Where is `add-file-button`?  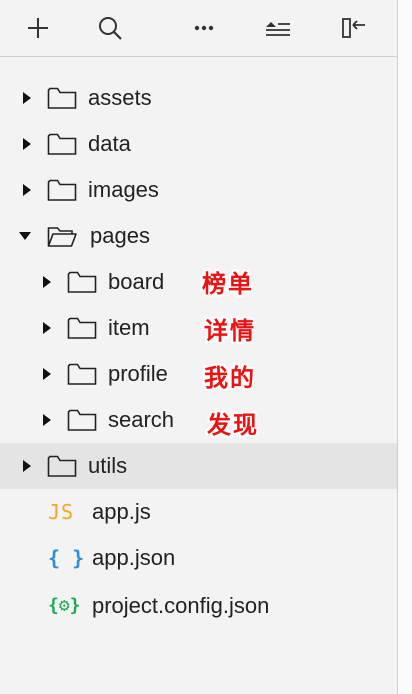 add-file-button is located at coordinates (38, 28).